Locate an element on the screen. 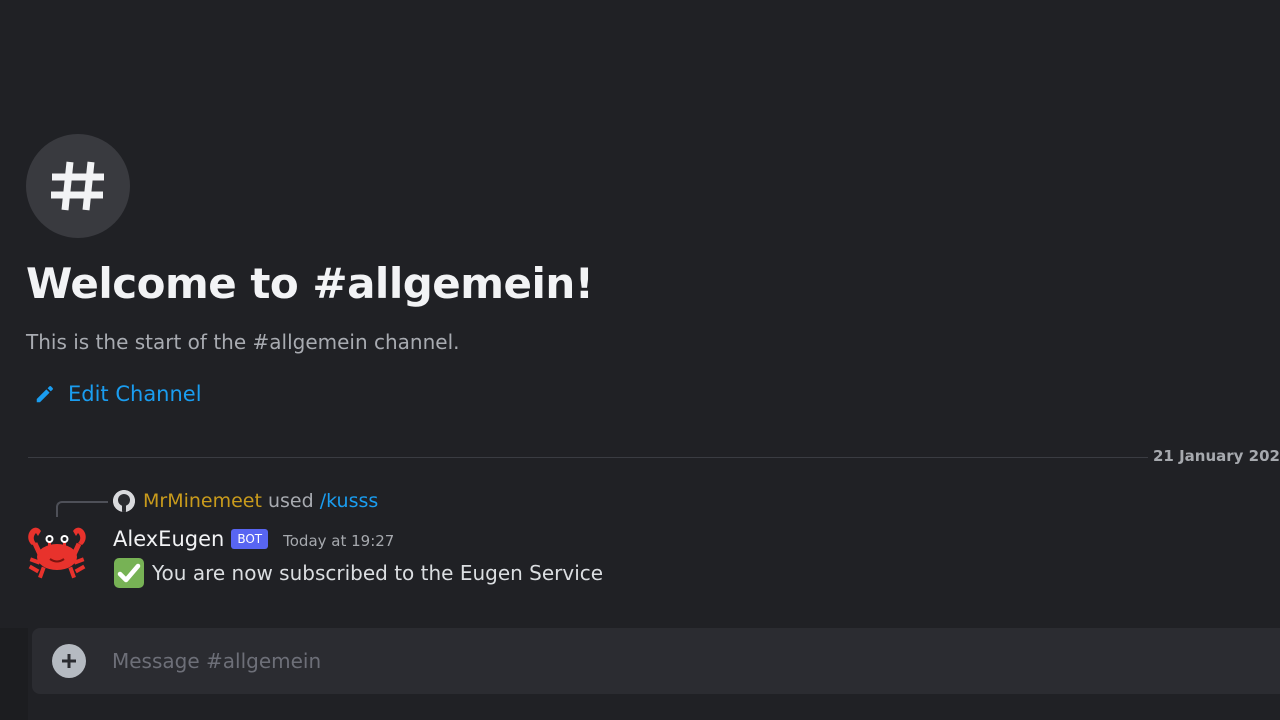 The height and width of the screenshot is (720, 1280). add-attachment-button is located at coordinates (69, 661).